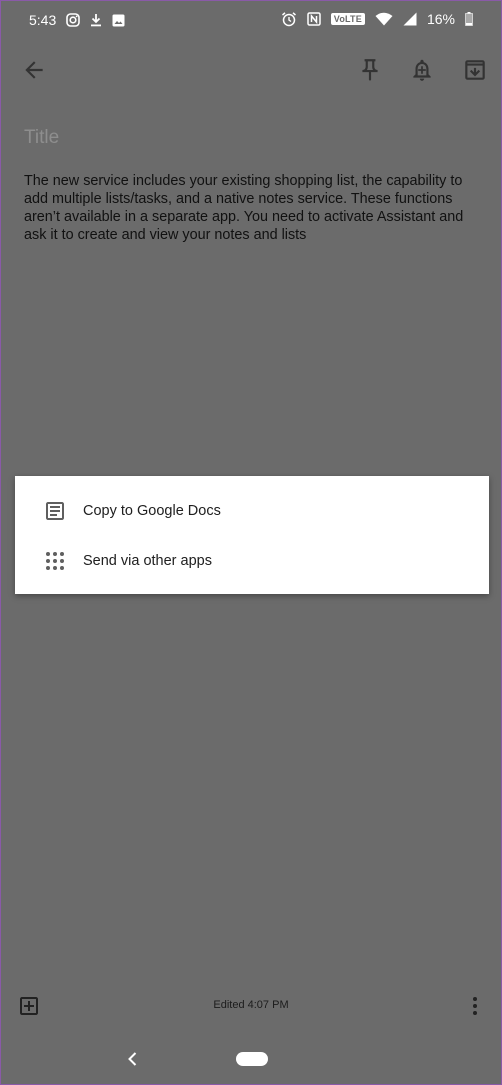 This screenshot has height=1085, width=502. I want to click on pin-icon, so click(370, 70).